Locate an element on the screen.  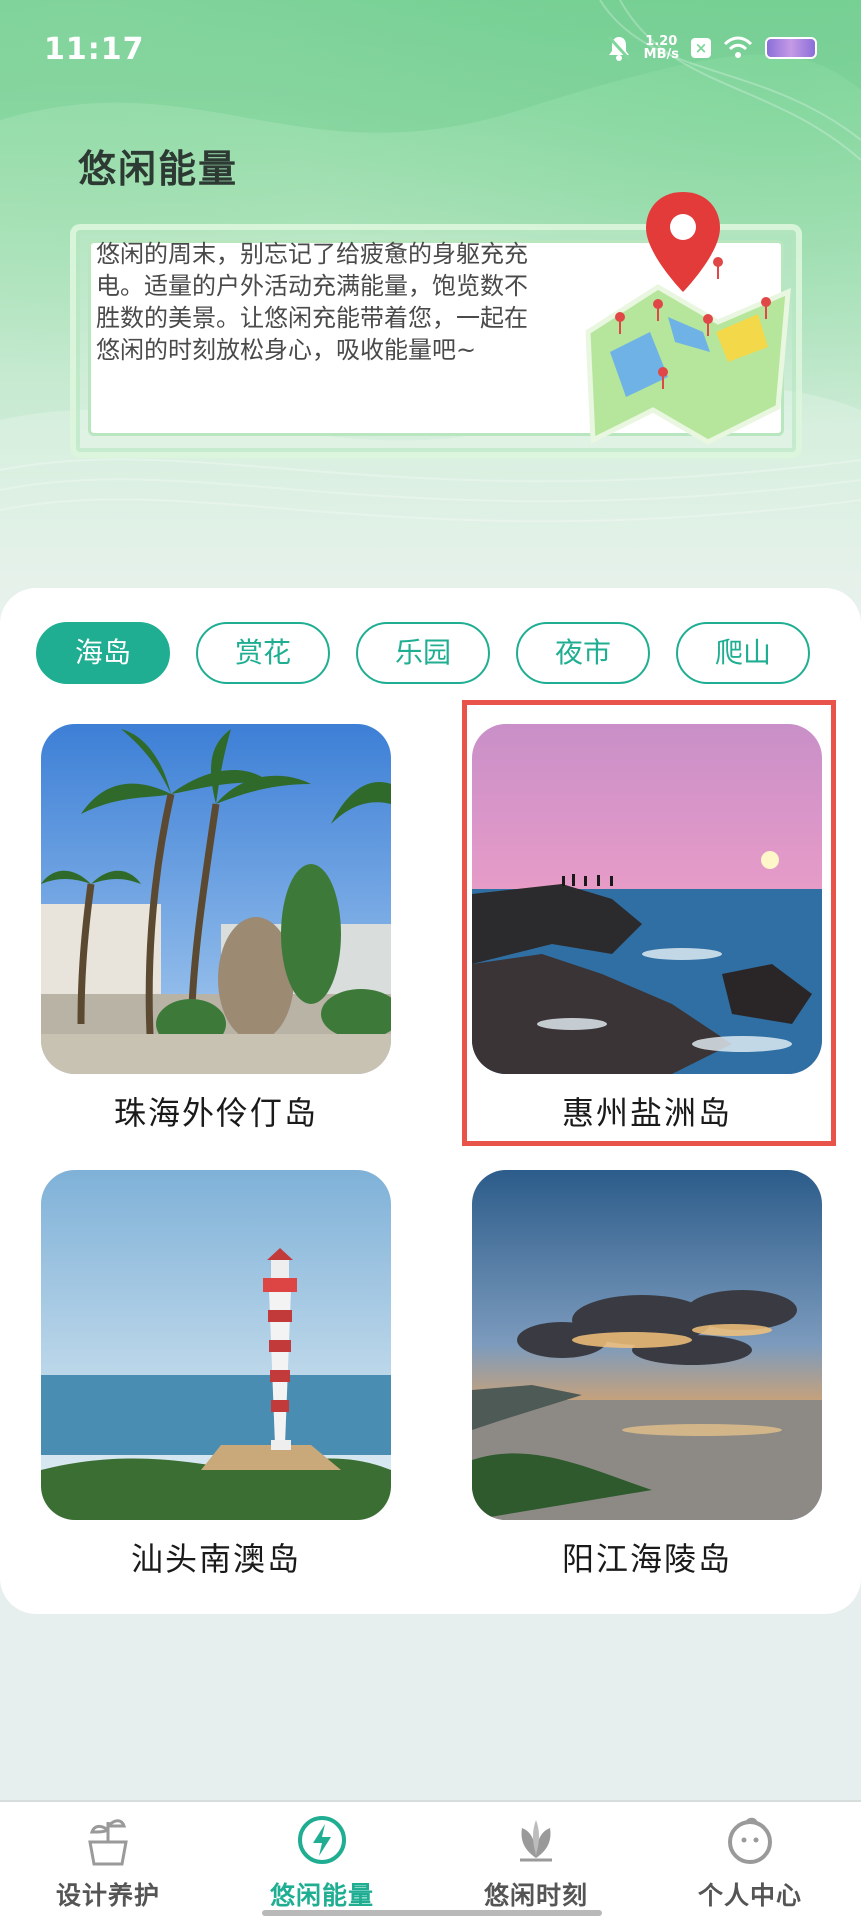
place-card: 珠海外伶仃岛 is located at coordinates (216, 929).